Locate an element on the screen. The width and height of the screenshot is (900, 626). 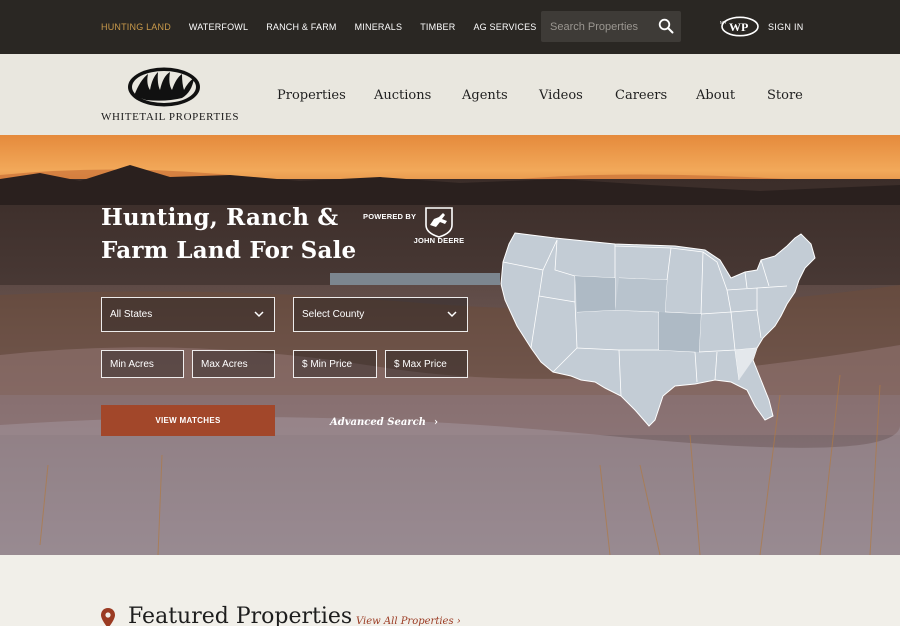
advanced-search-link: Advanced Search › is located at coordinates (384, 422).